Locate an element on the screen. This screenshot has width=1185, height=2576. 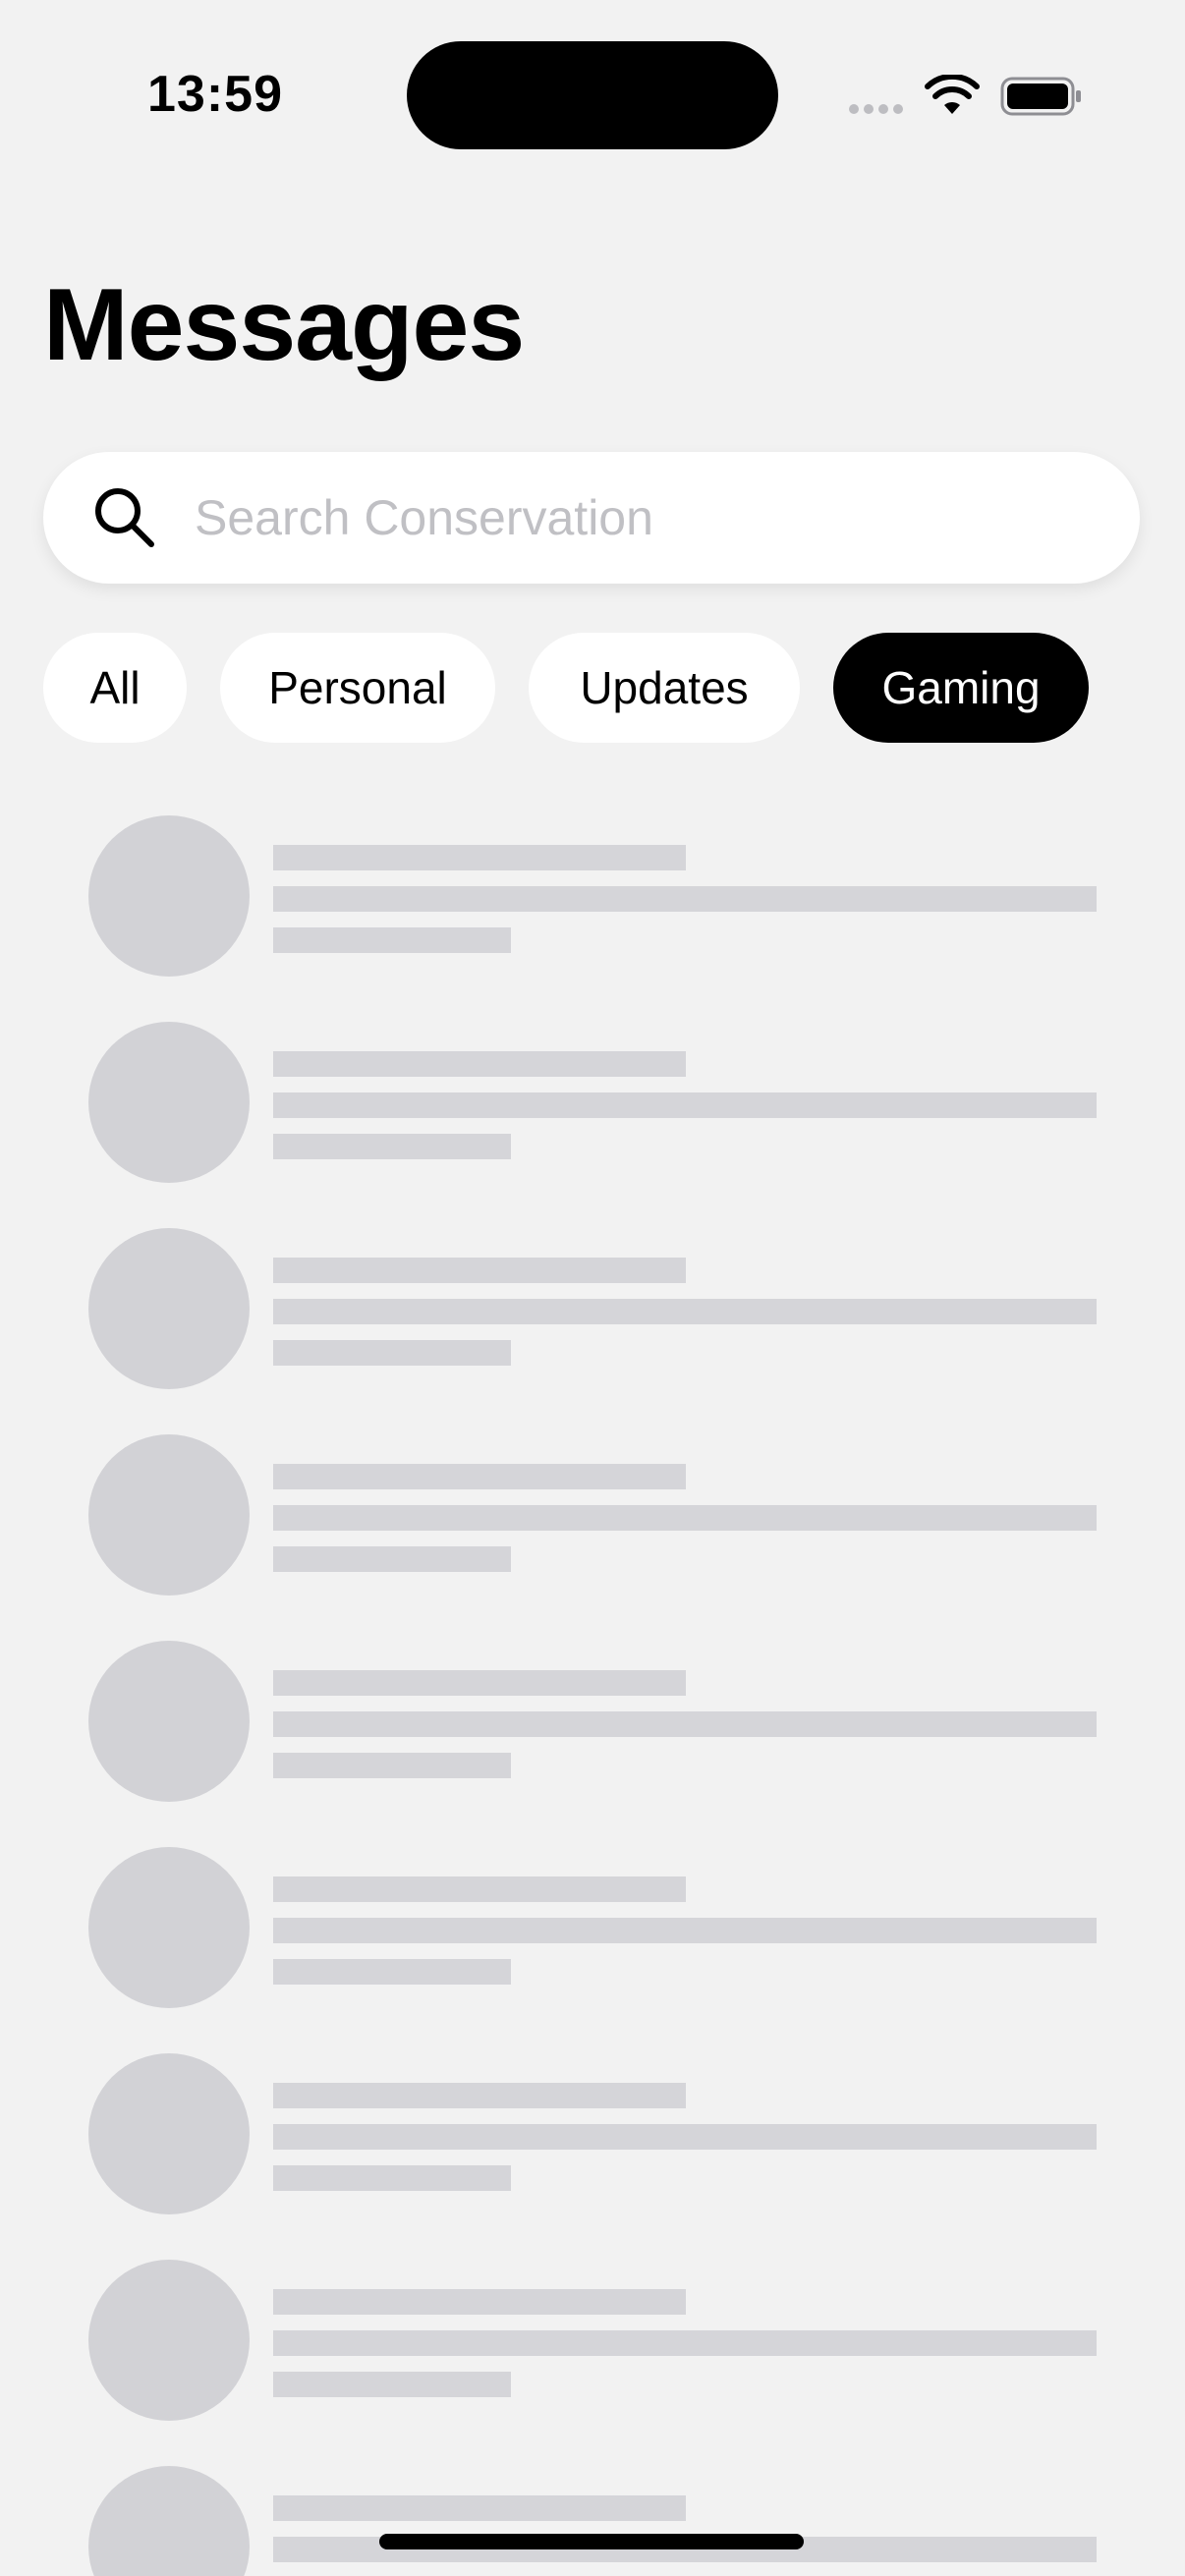
cellular-signal-icon is located at coordinates (876, 109).